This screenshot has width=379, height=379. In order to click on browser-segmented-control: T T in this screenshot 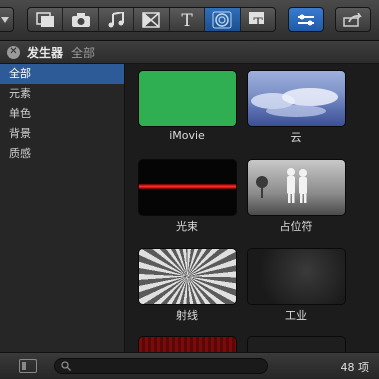, I will do `click(151, 19)`.